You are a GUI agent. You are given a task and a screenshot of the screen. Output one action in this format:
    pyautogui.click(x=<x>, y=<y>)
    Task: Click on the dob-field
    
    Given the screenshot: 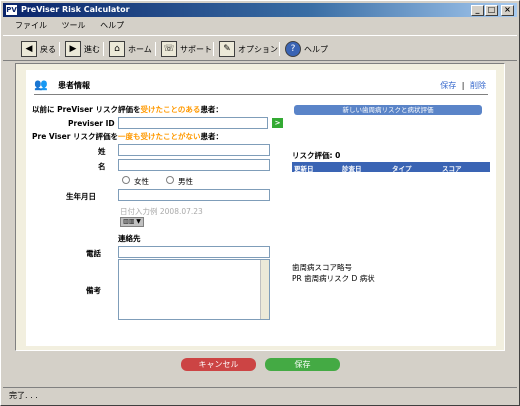 What is the action you would take?
    pyautogui.click(x=194, y=195)
    